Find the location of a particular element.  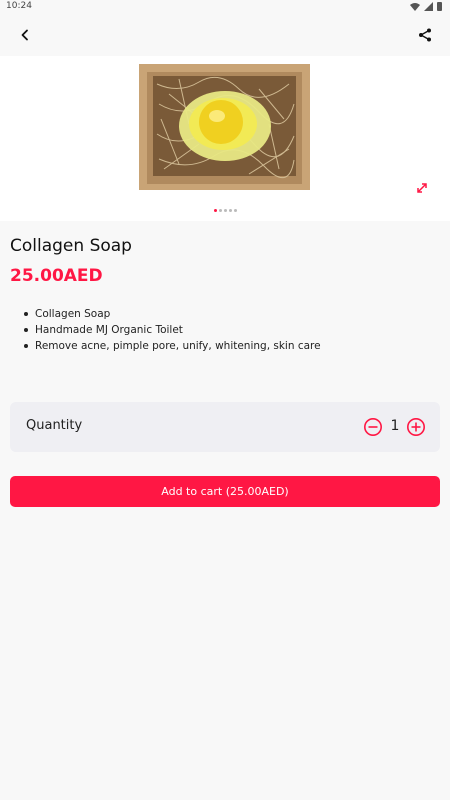

feature-item: Collagen Soap is located at coordinates (171, 314).